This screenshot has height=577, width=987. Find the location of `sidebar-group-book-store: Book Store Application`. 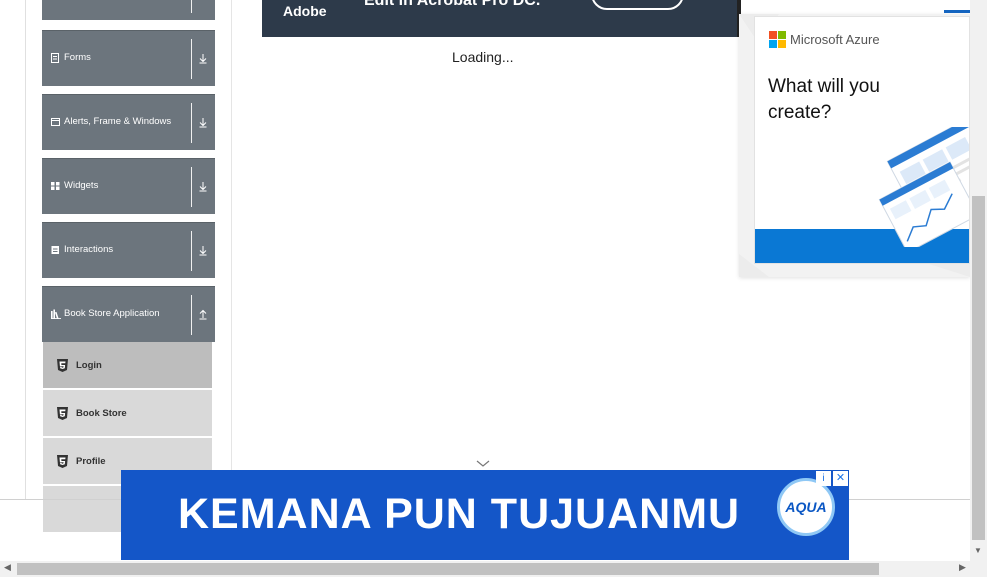

sidebar-group-book-store: Book Store Application is located at coordinates (128, 314).